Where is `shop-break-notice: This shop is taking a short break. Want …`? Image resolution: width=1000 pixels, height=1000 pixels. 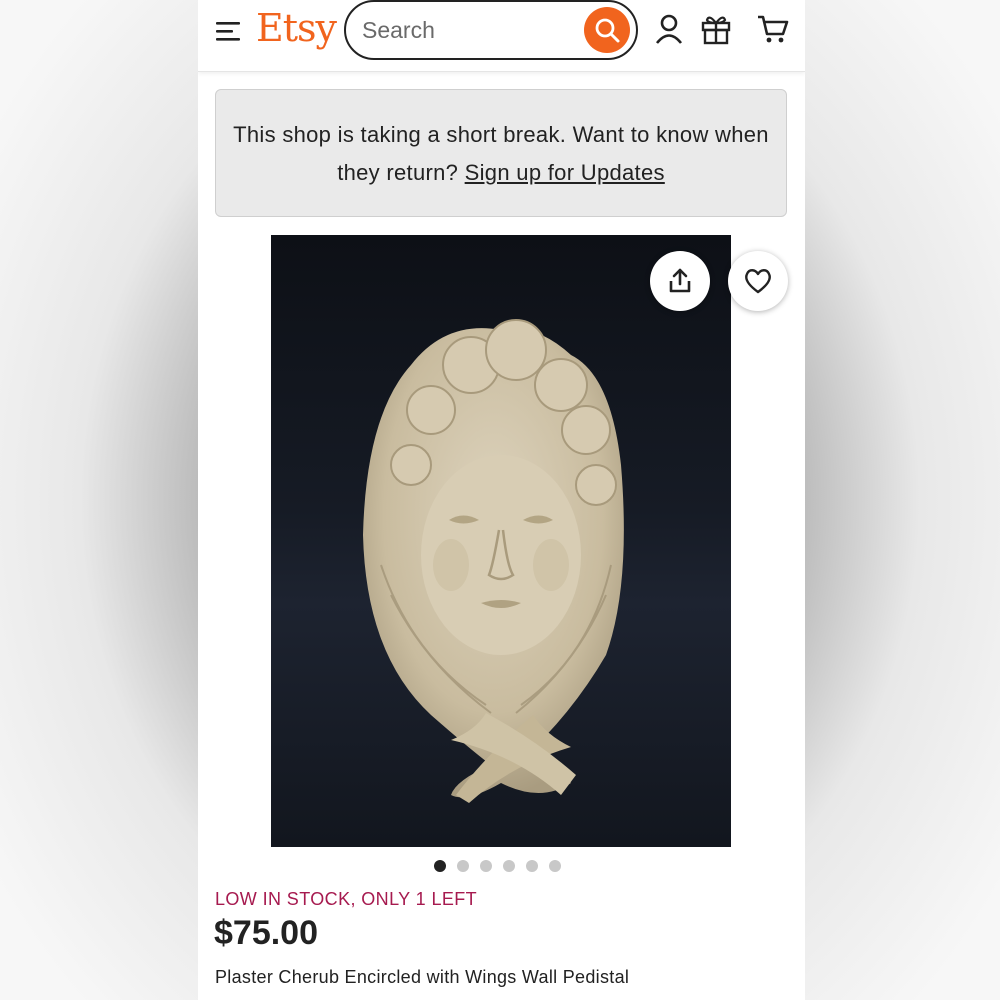 shop-break-notice: This shop is taking a short break. Want … is located at coordinates (501, 153).